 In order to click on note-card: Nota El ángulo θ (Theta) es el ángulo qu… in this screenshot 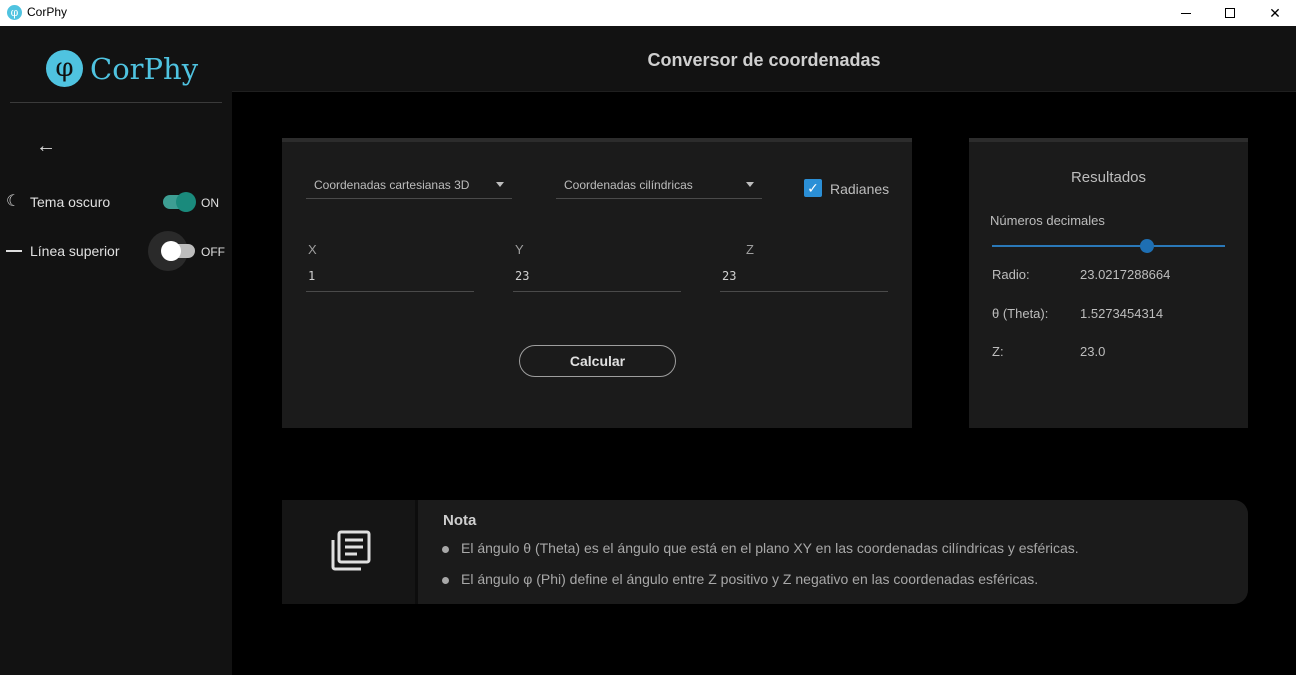, I will do `click(765, 552)`.